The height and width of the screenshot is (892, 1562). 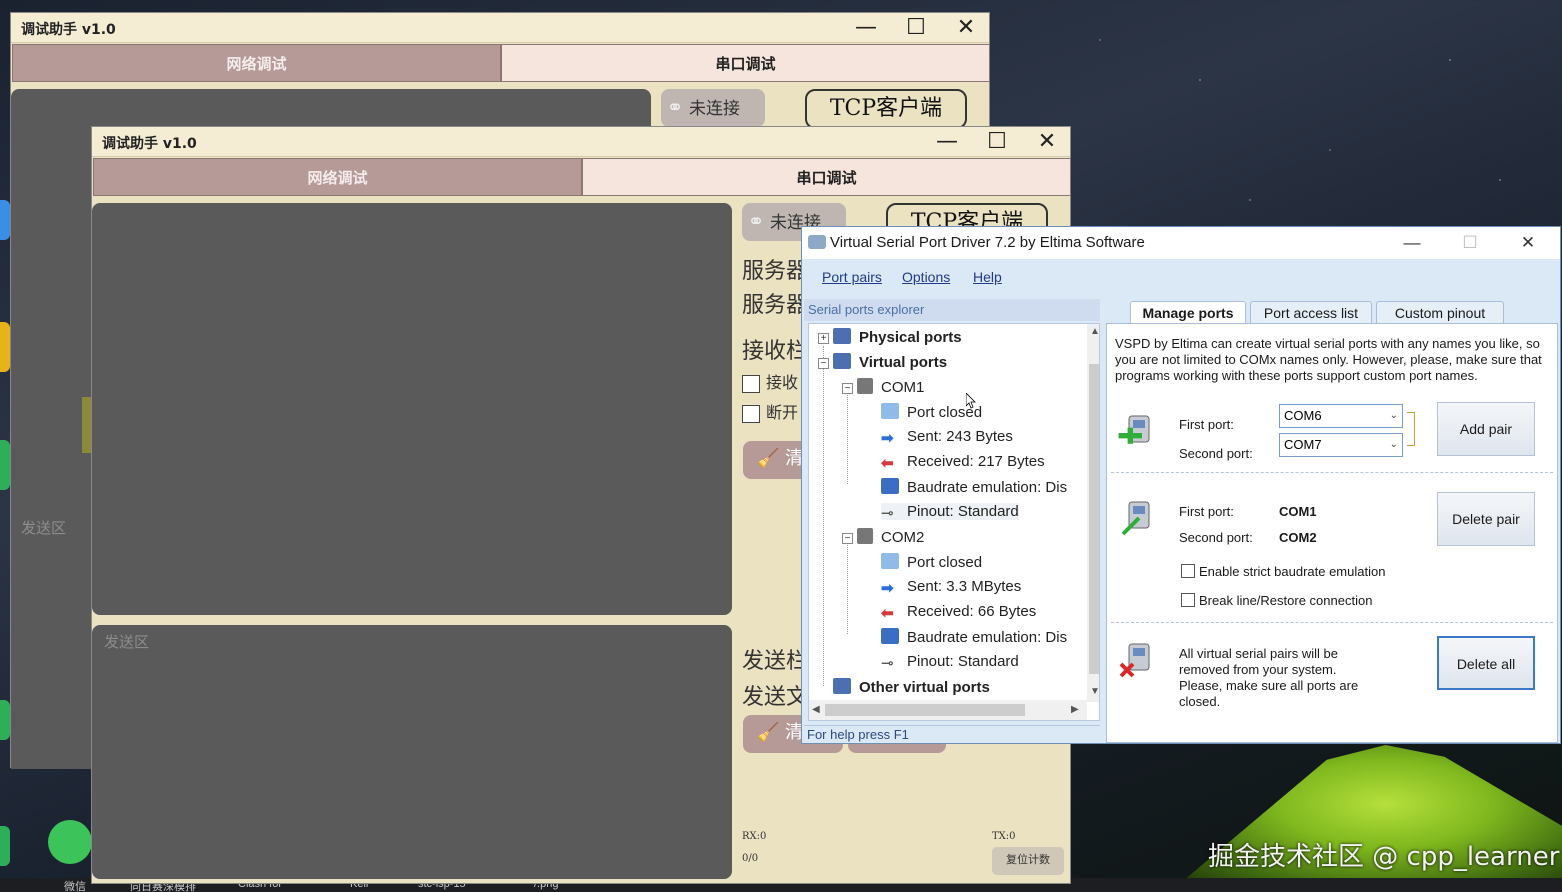 What do you see at coordinates (817, 242) in the screenshot?
I see `app-icon` at bounding box center [817, 242].